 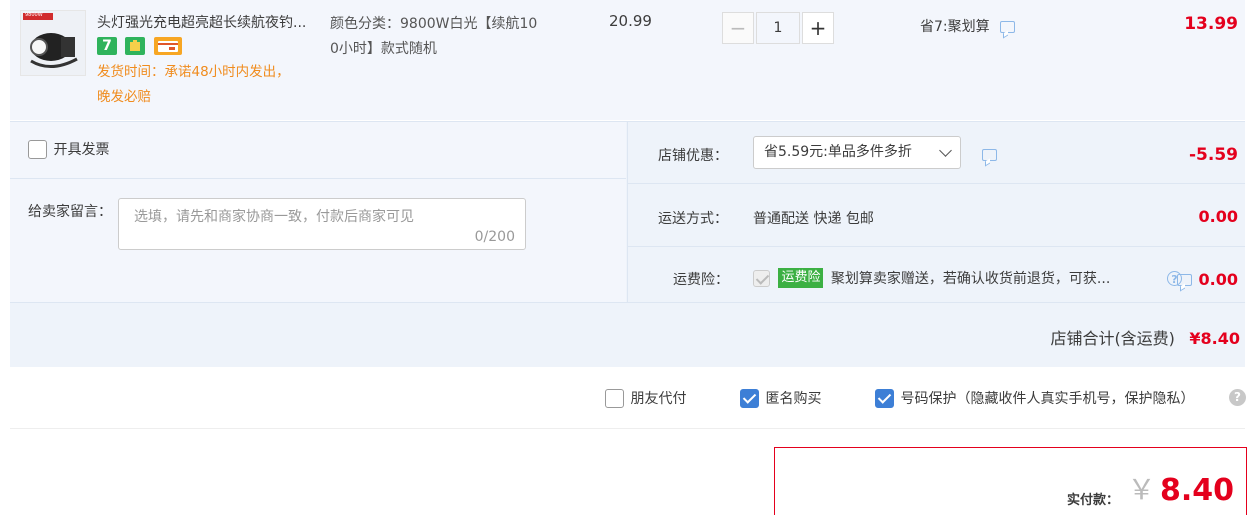 I want to click on quantity-plus-button: +, so click(x=818, y=28).